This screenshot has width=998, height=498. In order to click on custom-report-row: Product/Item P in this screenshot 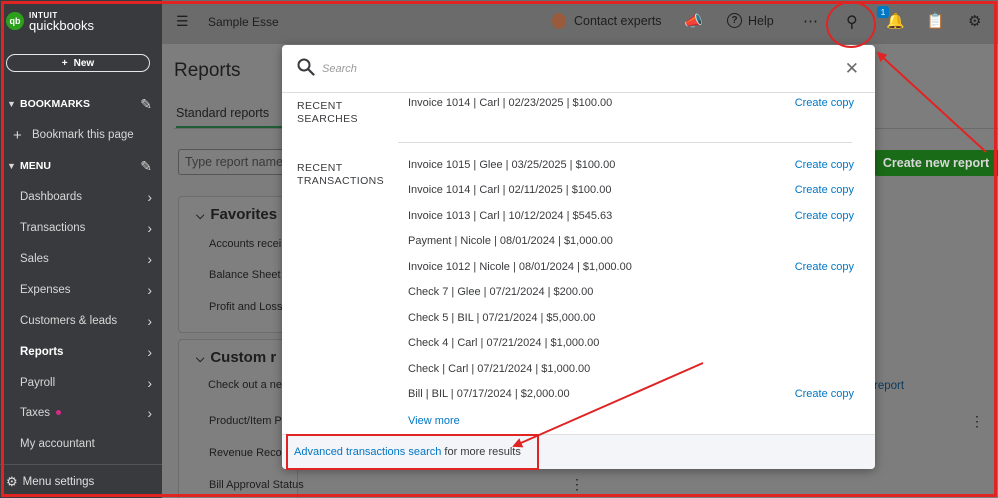, I will do `click(245, 421)`.